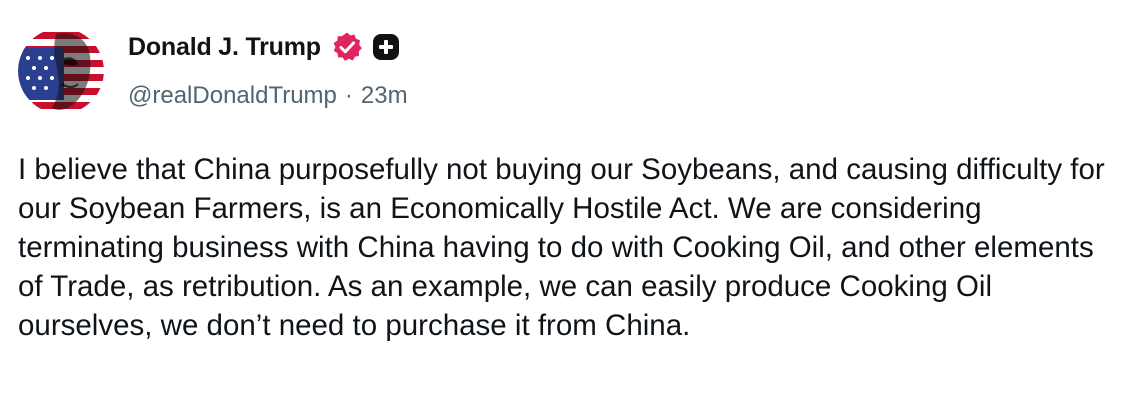  Describe the element at coordinates (224, 47) in the screenshot. I see `author-display-name: Donald J. Trump` at that location.